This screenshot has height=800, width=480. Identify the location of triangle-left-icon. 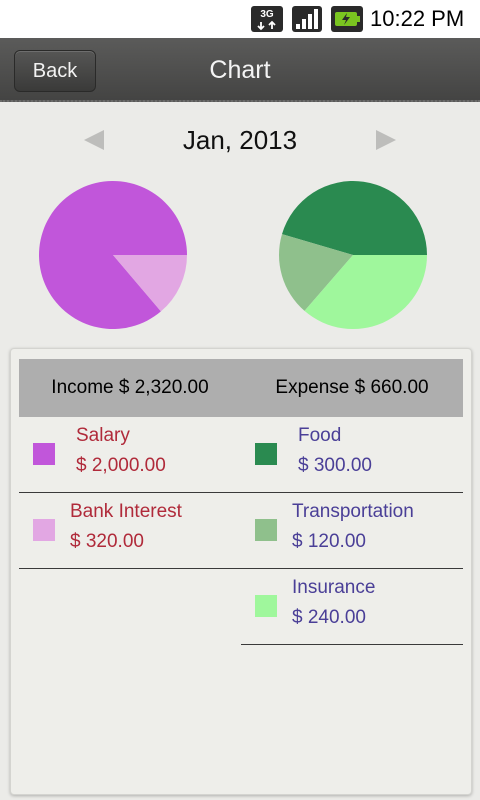
(94, 140).